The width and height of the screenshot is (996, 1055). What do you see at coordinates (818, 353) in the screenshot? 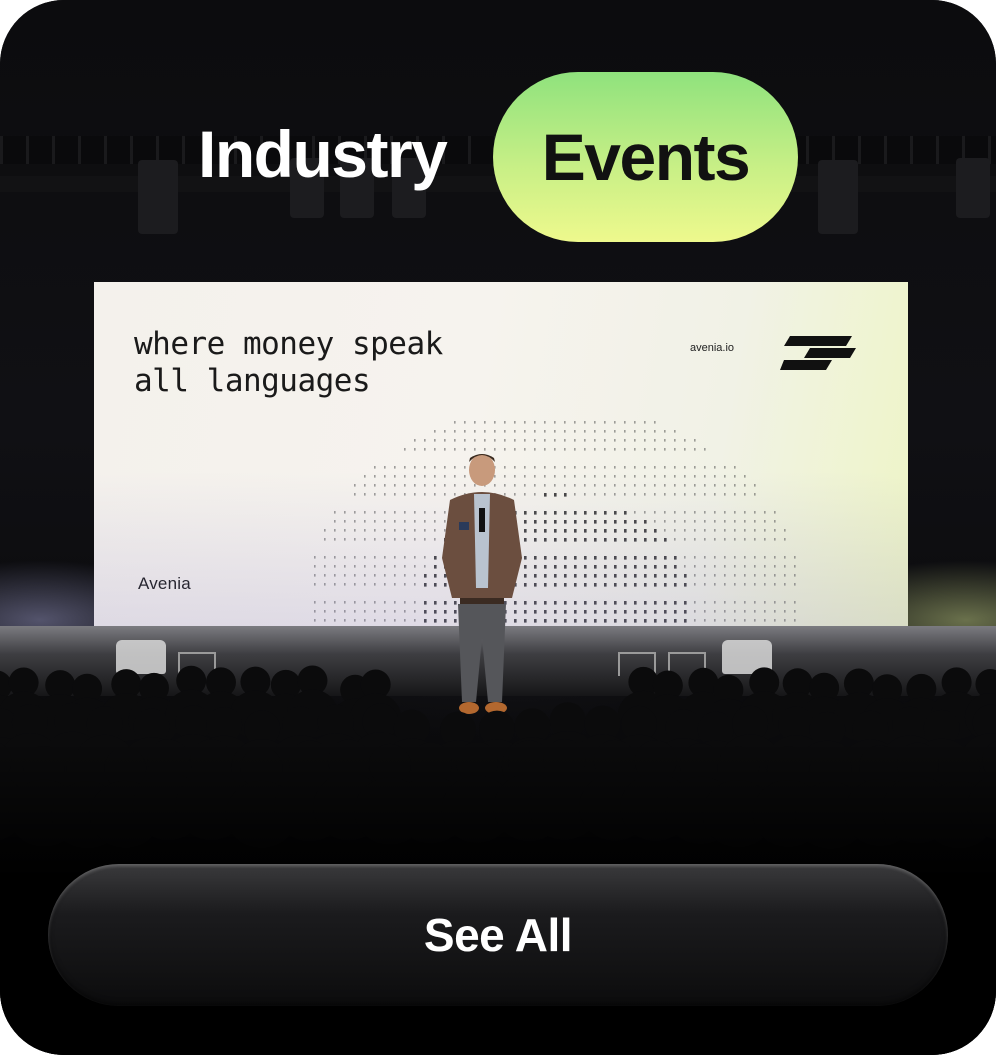
I see `avenia-mark-icon` at bounding box center [818, 353].